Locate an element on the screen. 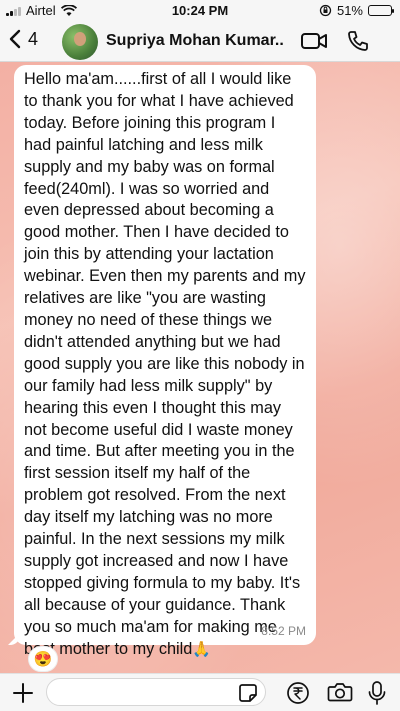  phone-icon is located at coordinates (358, 41).